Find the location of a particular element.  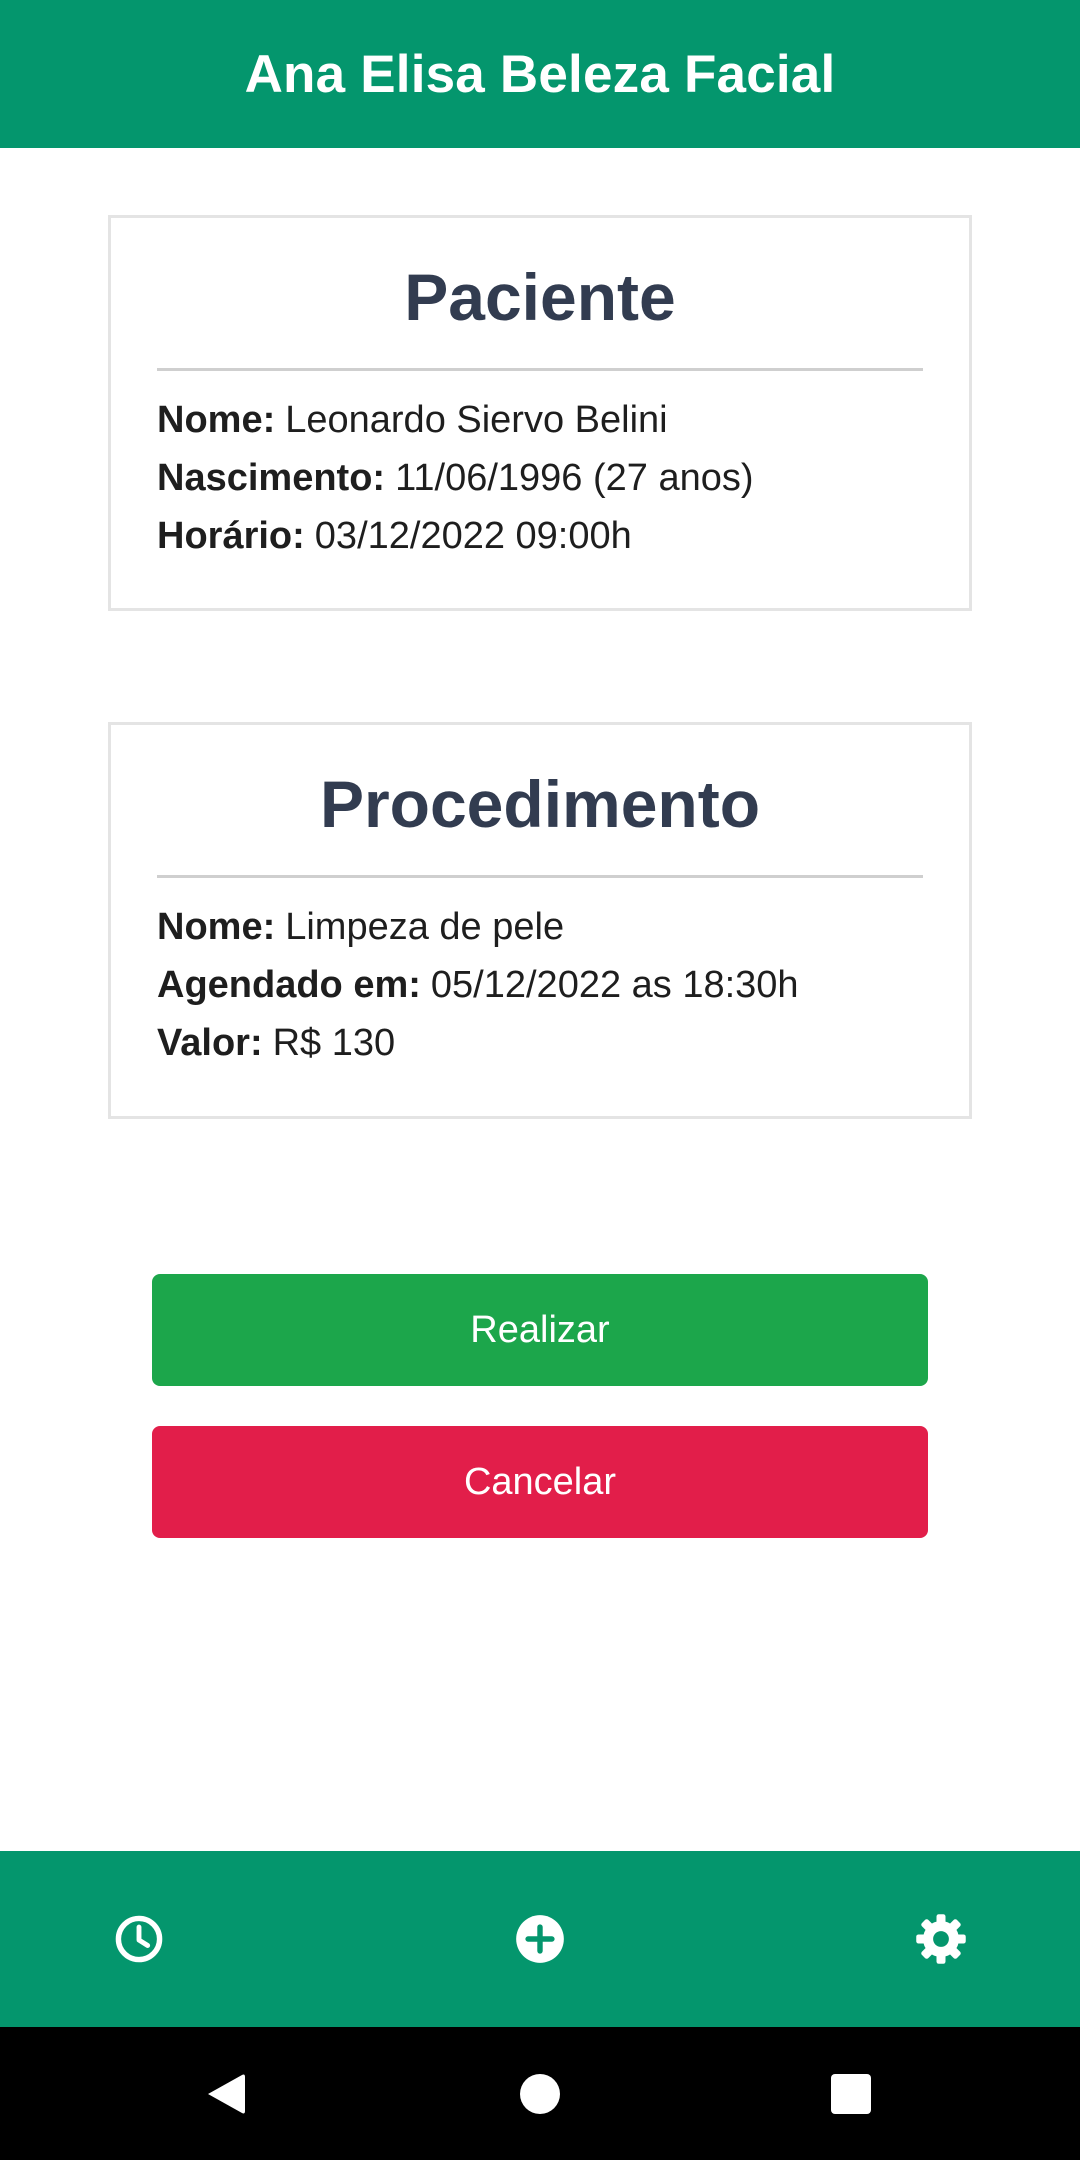

nav-add-button is located at coordinates (540, 1939).